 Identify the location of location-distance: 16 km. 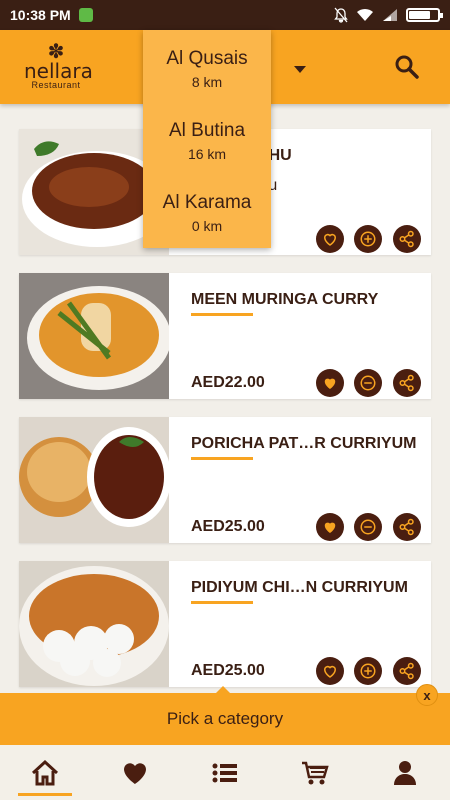
(207, 154).